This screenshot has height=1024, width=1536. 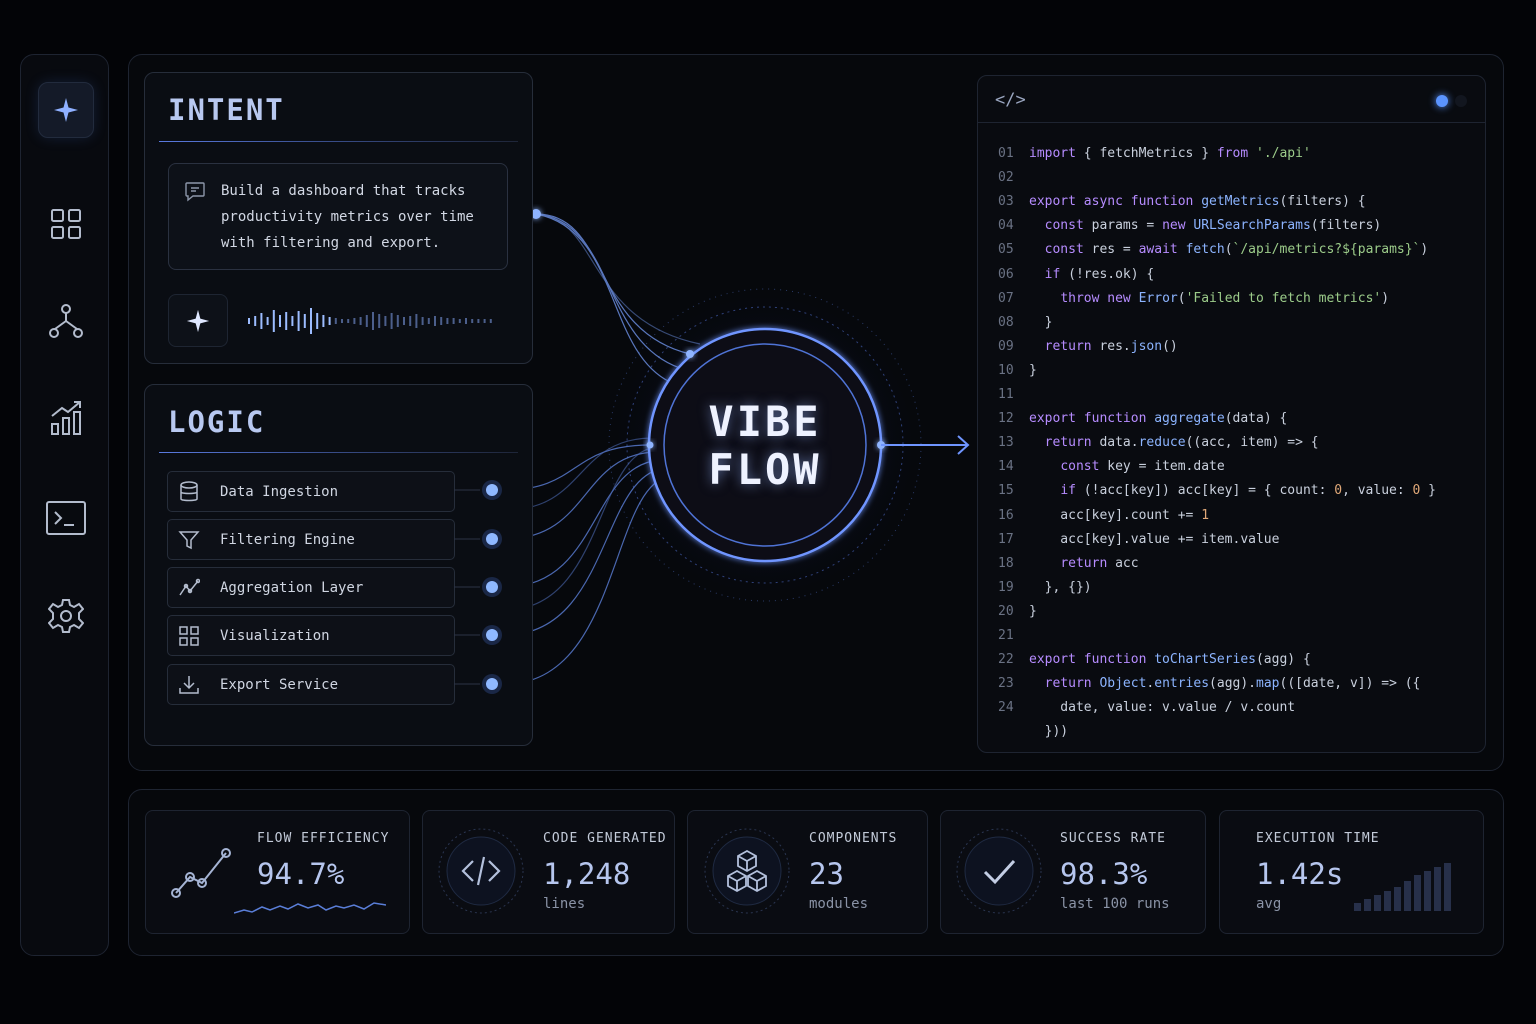 I want to click on logic-item-export-service: Export Service, so click(x=311, y=684).